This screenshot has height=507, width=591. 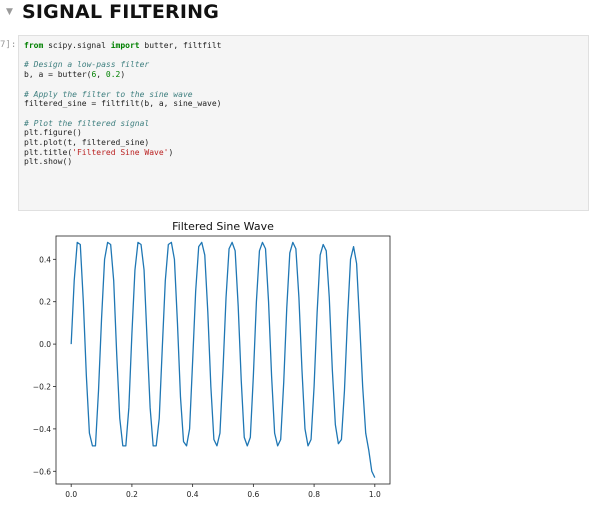 I want to click on code-line: plt.plot(t, filtered_sine), so click(x=123, y=143).